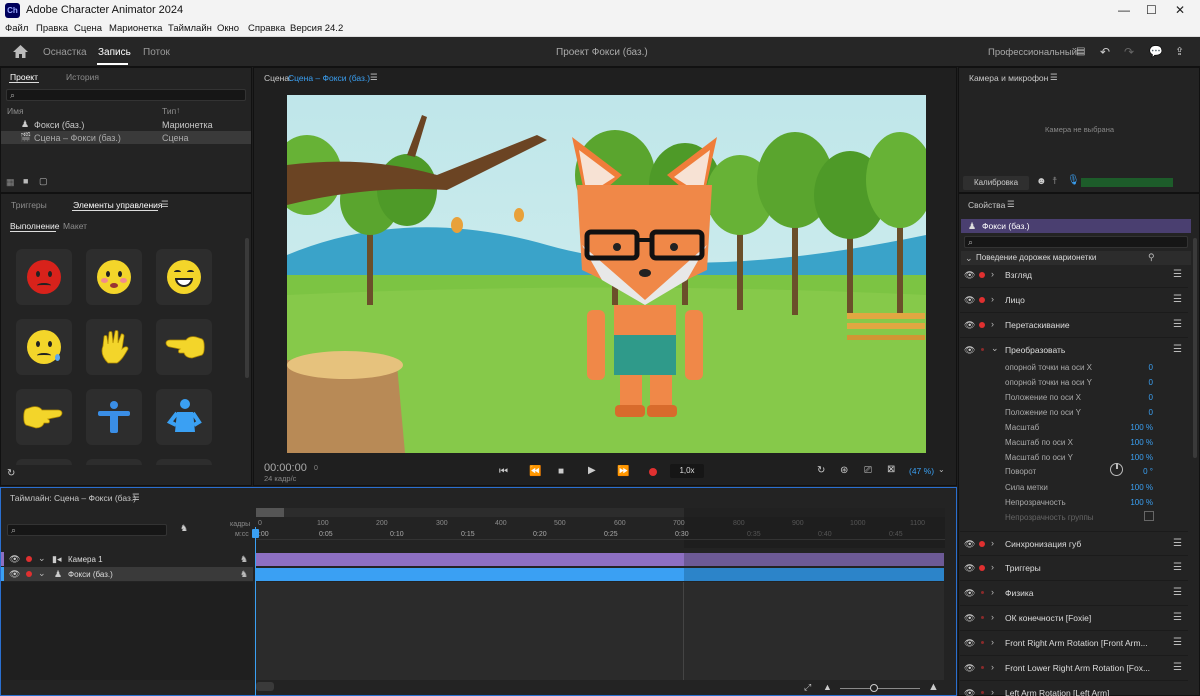 This screenshot has height=696, width=1200. I want to click on track-camera: 👁 ⌄ ▮◂ Камера 1 ♞, so click(127, 559).